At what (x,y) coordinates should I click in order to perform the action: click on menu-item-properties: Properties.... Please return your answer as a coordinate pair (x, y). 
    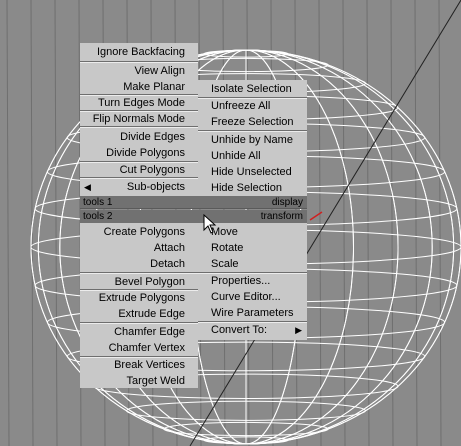
    Looking at the image, I should click on (252, 281).